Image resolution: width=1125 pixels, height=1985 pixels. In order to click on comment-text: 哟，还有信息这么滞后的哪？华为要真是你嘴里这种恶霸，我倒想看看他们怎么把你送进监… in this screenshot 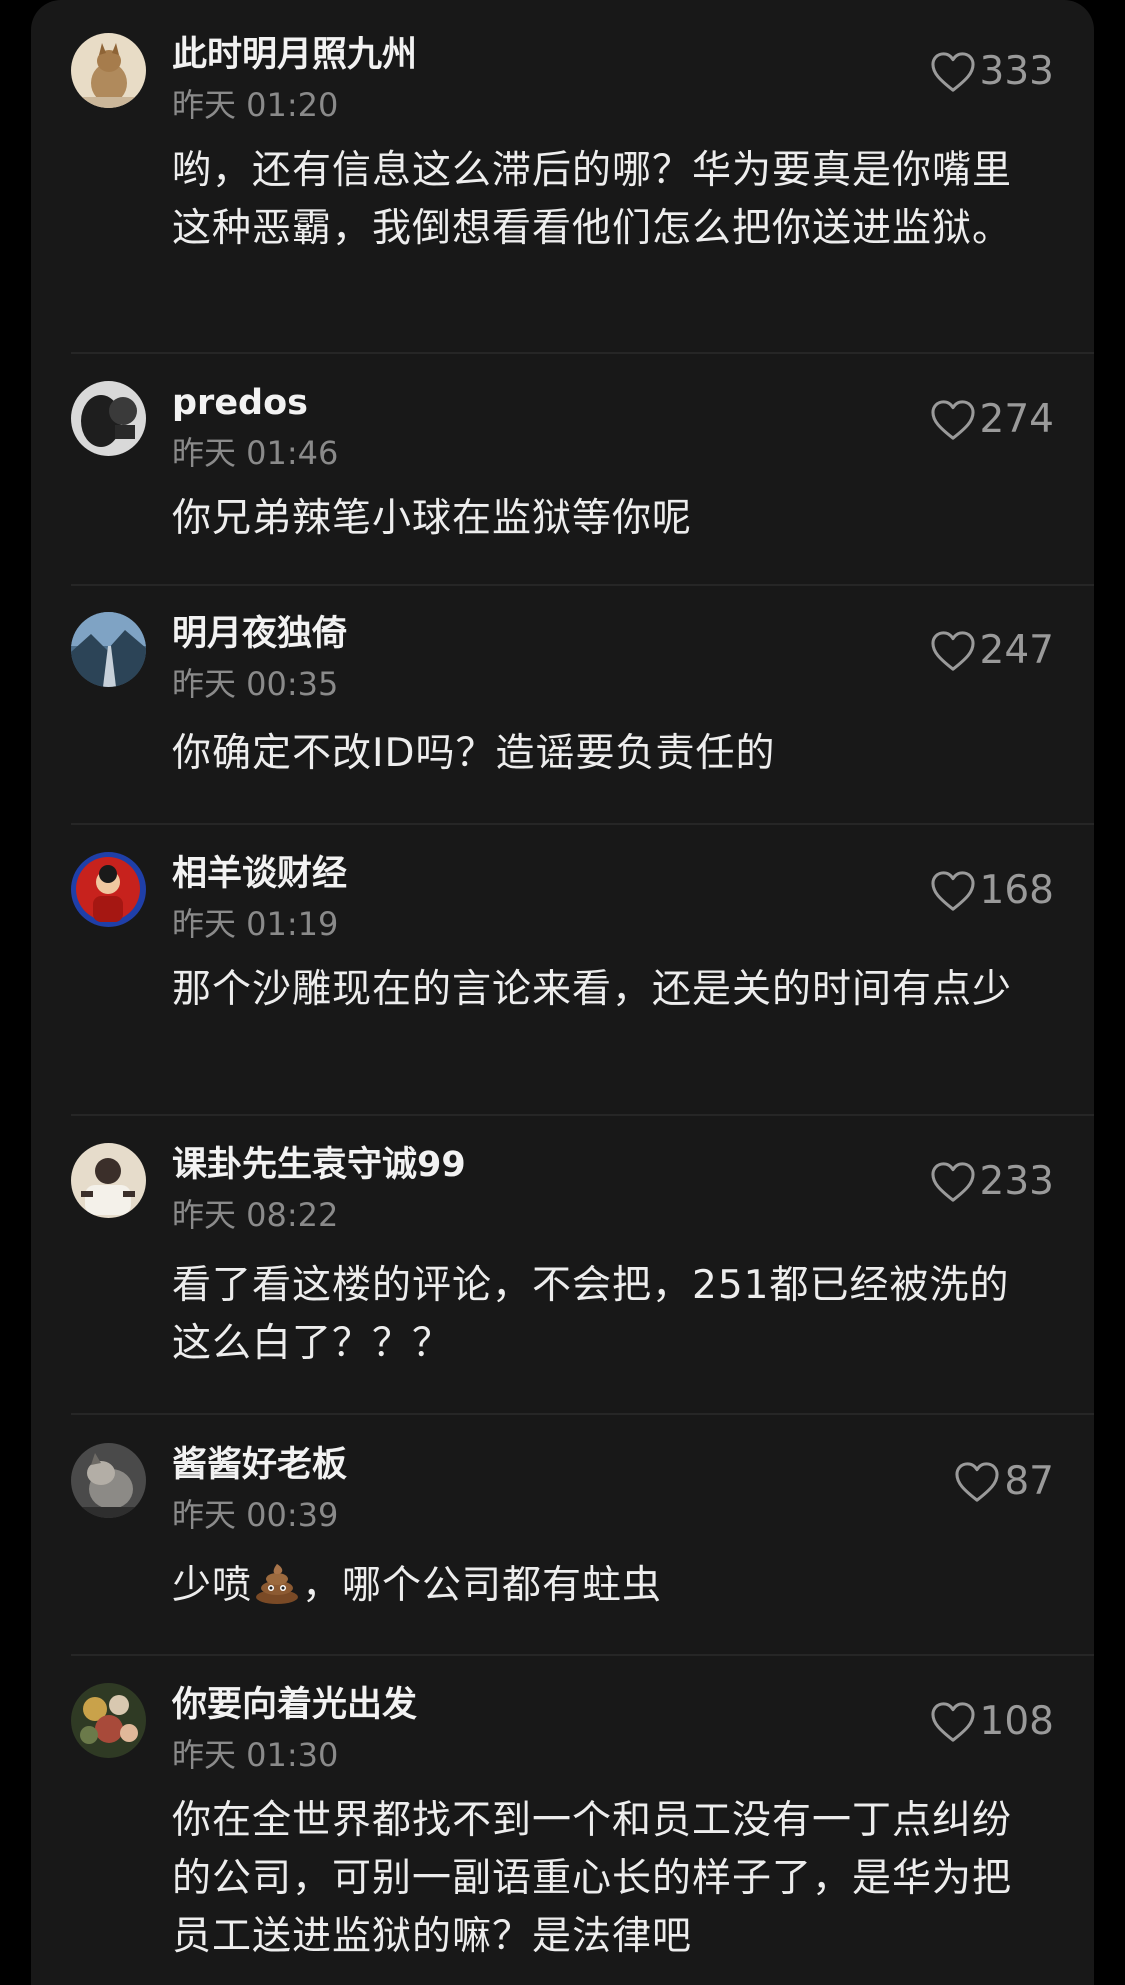, I will do `click(592, 199)`.